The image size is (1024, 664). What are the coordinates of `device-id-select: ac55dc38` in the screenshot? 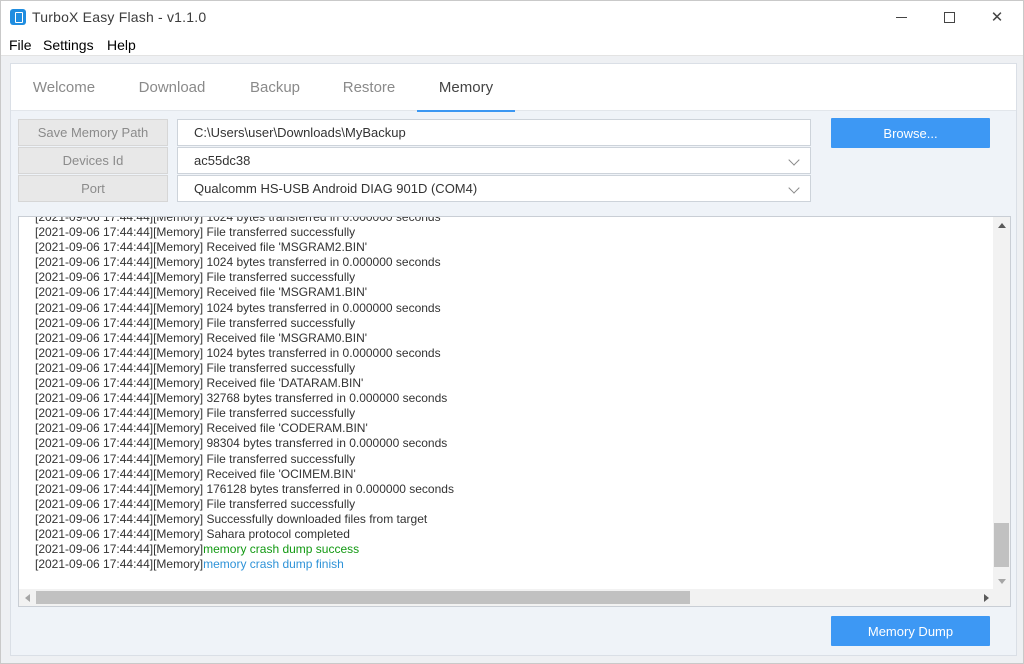 It's located at (494, 160).